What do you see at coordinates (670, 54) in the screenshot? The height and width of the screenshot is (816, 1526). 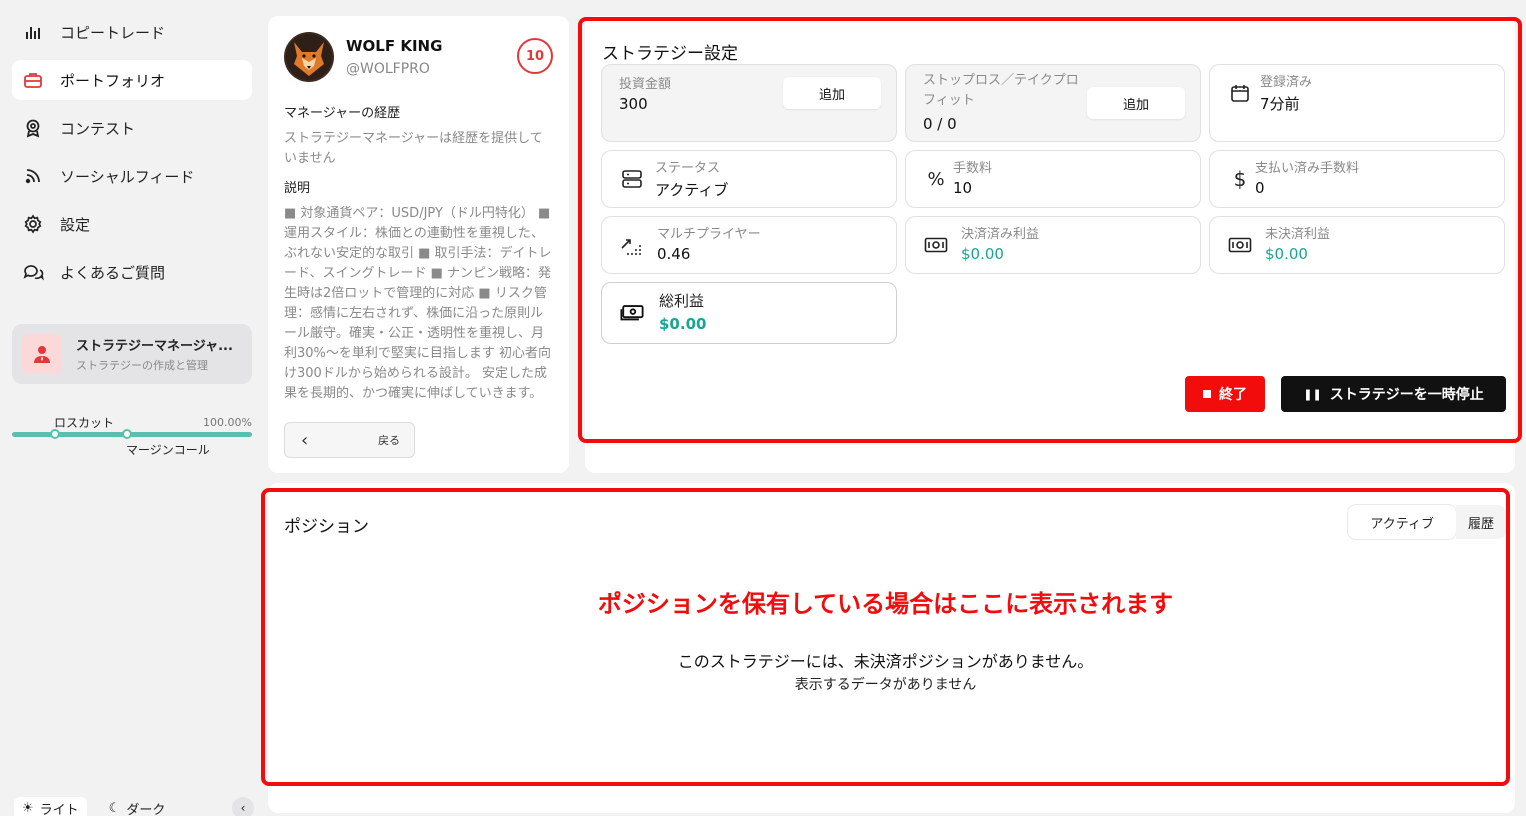 I see `strategy-title: ストラテジー設定` at bounding box center [670, 54].